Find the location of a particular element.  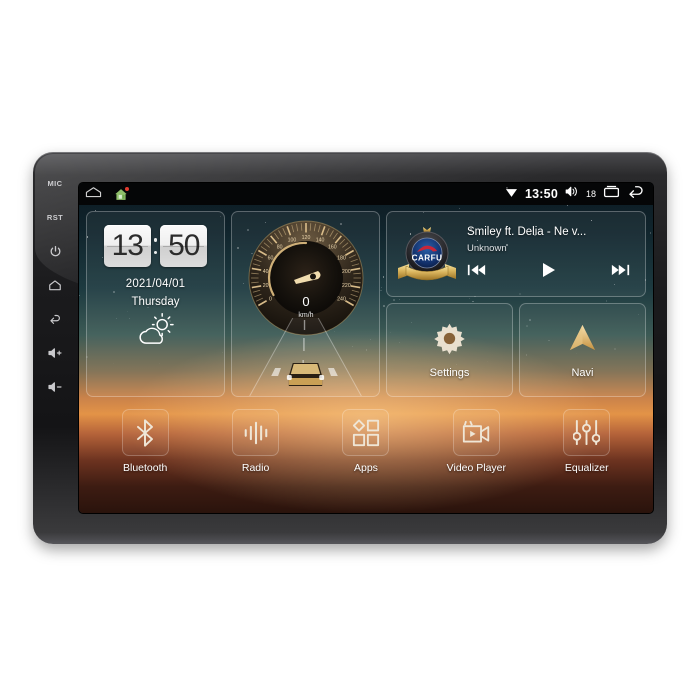

media-controls is located at coordinates (551, 272).